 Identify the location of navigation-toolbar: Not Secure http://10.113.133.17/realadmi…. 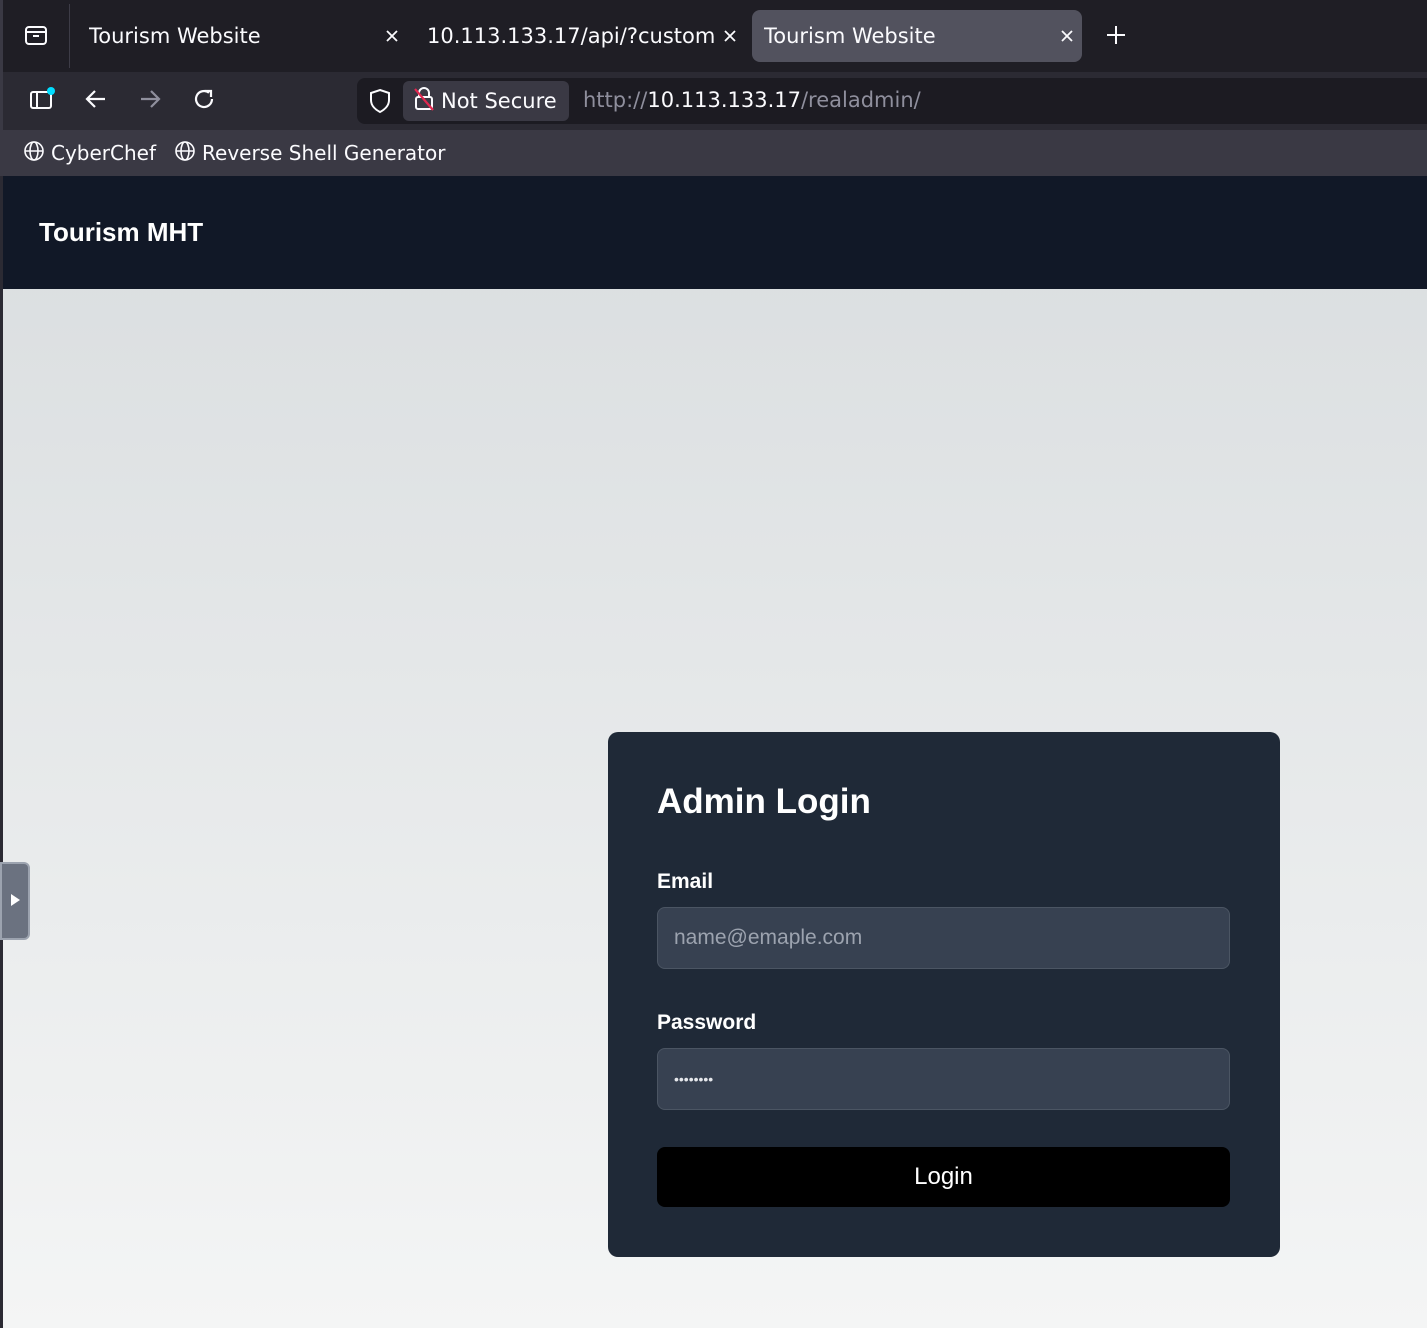
(713, 101).